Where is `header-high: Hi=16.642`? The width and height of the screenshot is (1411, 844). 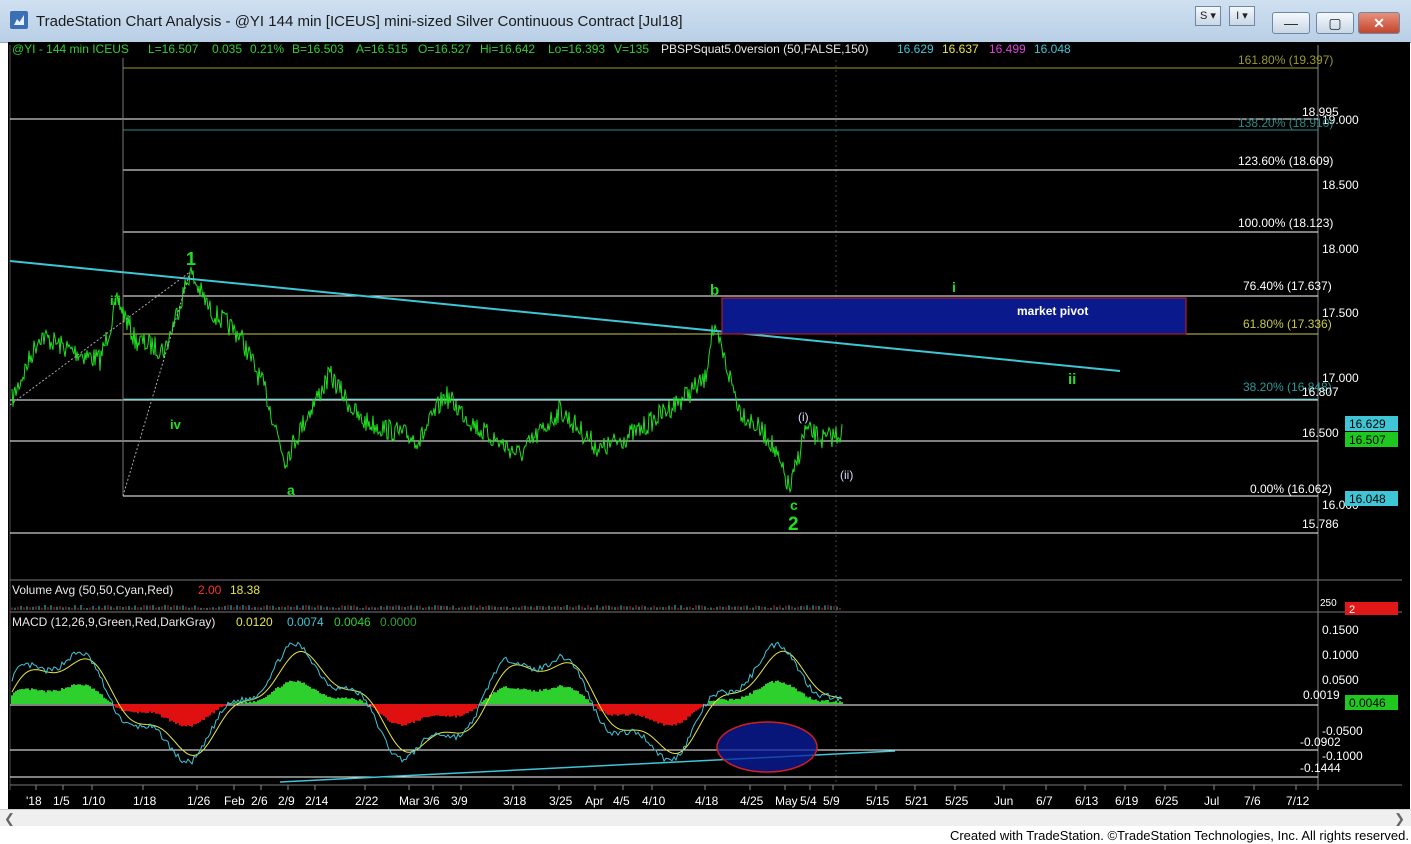 header-high: Hi=16.642 is located at coordinates (507, 49).